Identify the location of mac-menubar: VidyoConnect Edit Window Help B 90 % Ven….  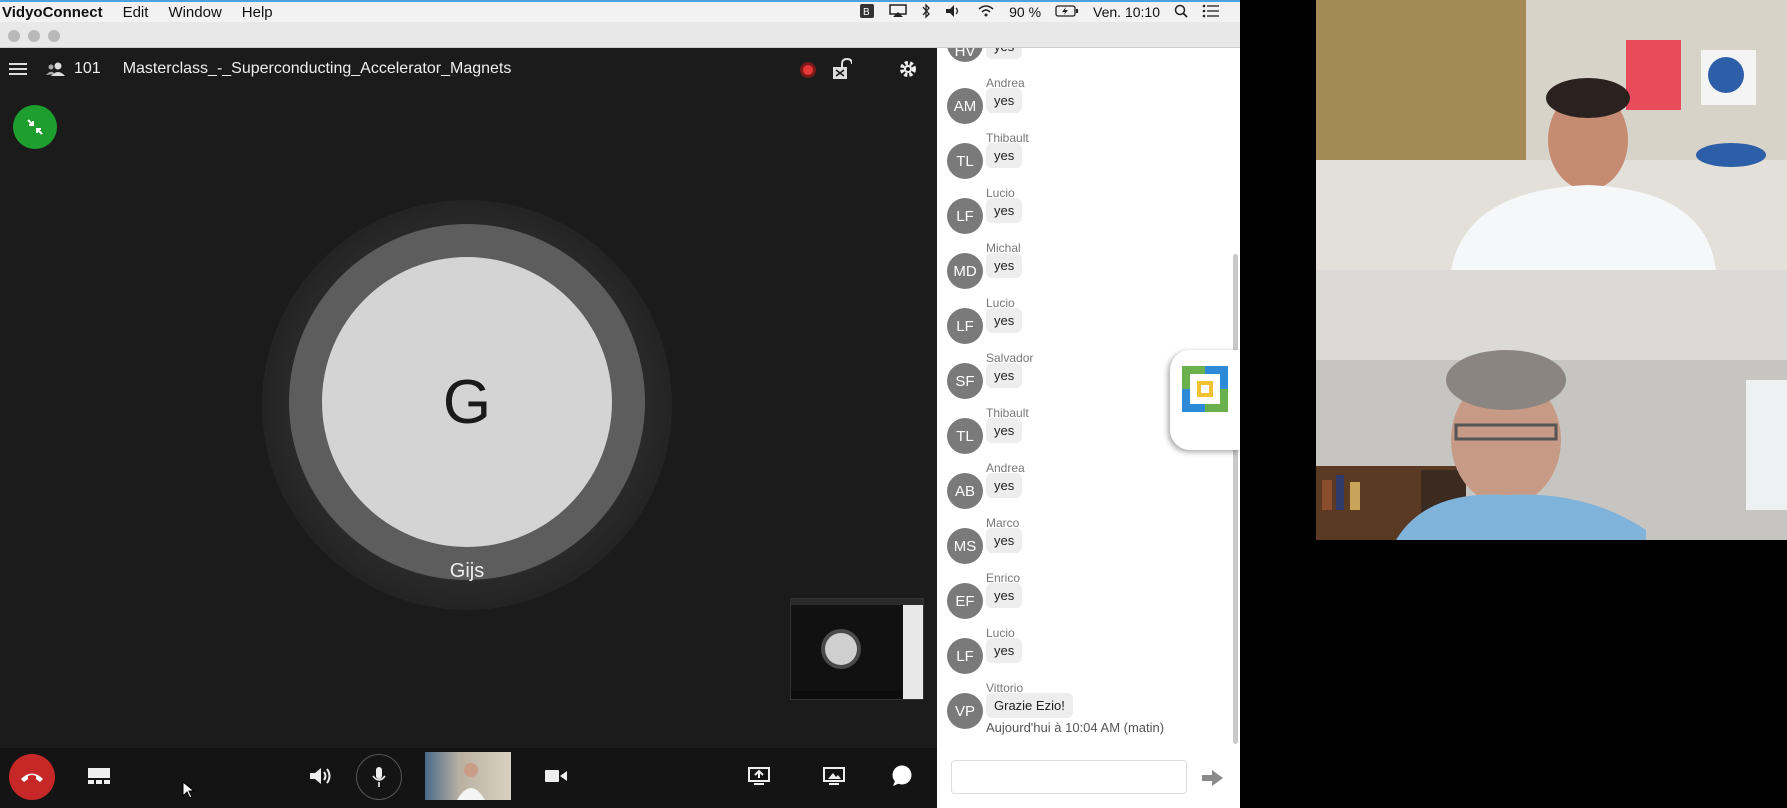
(620, 11).